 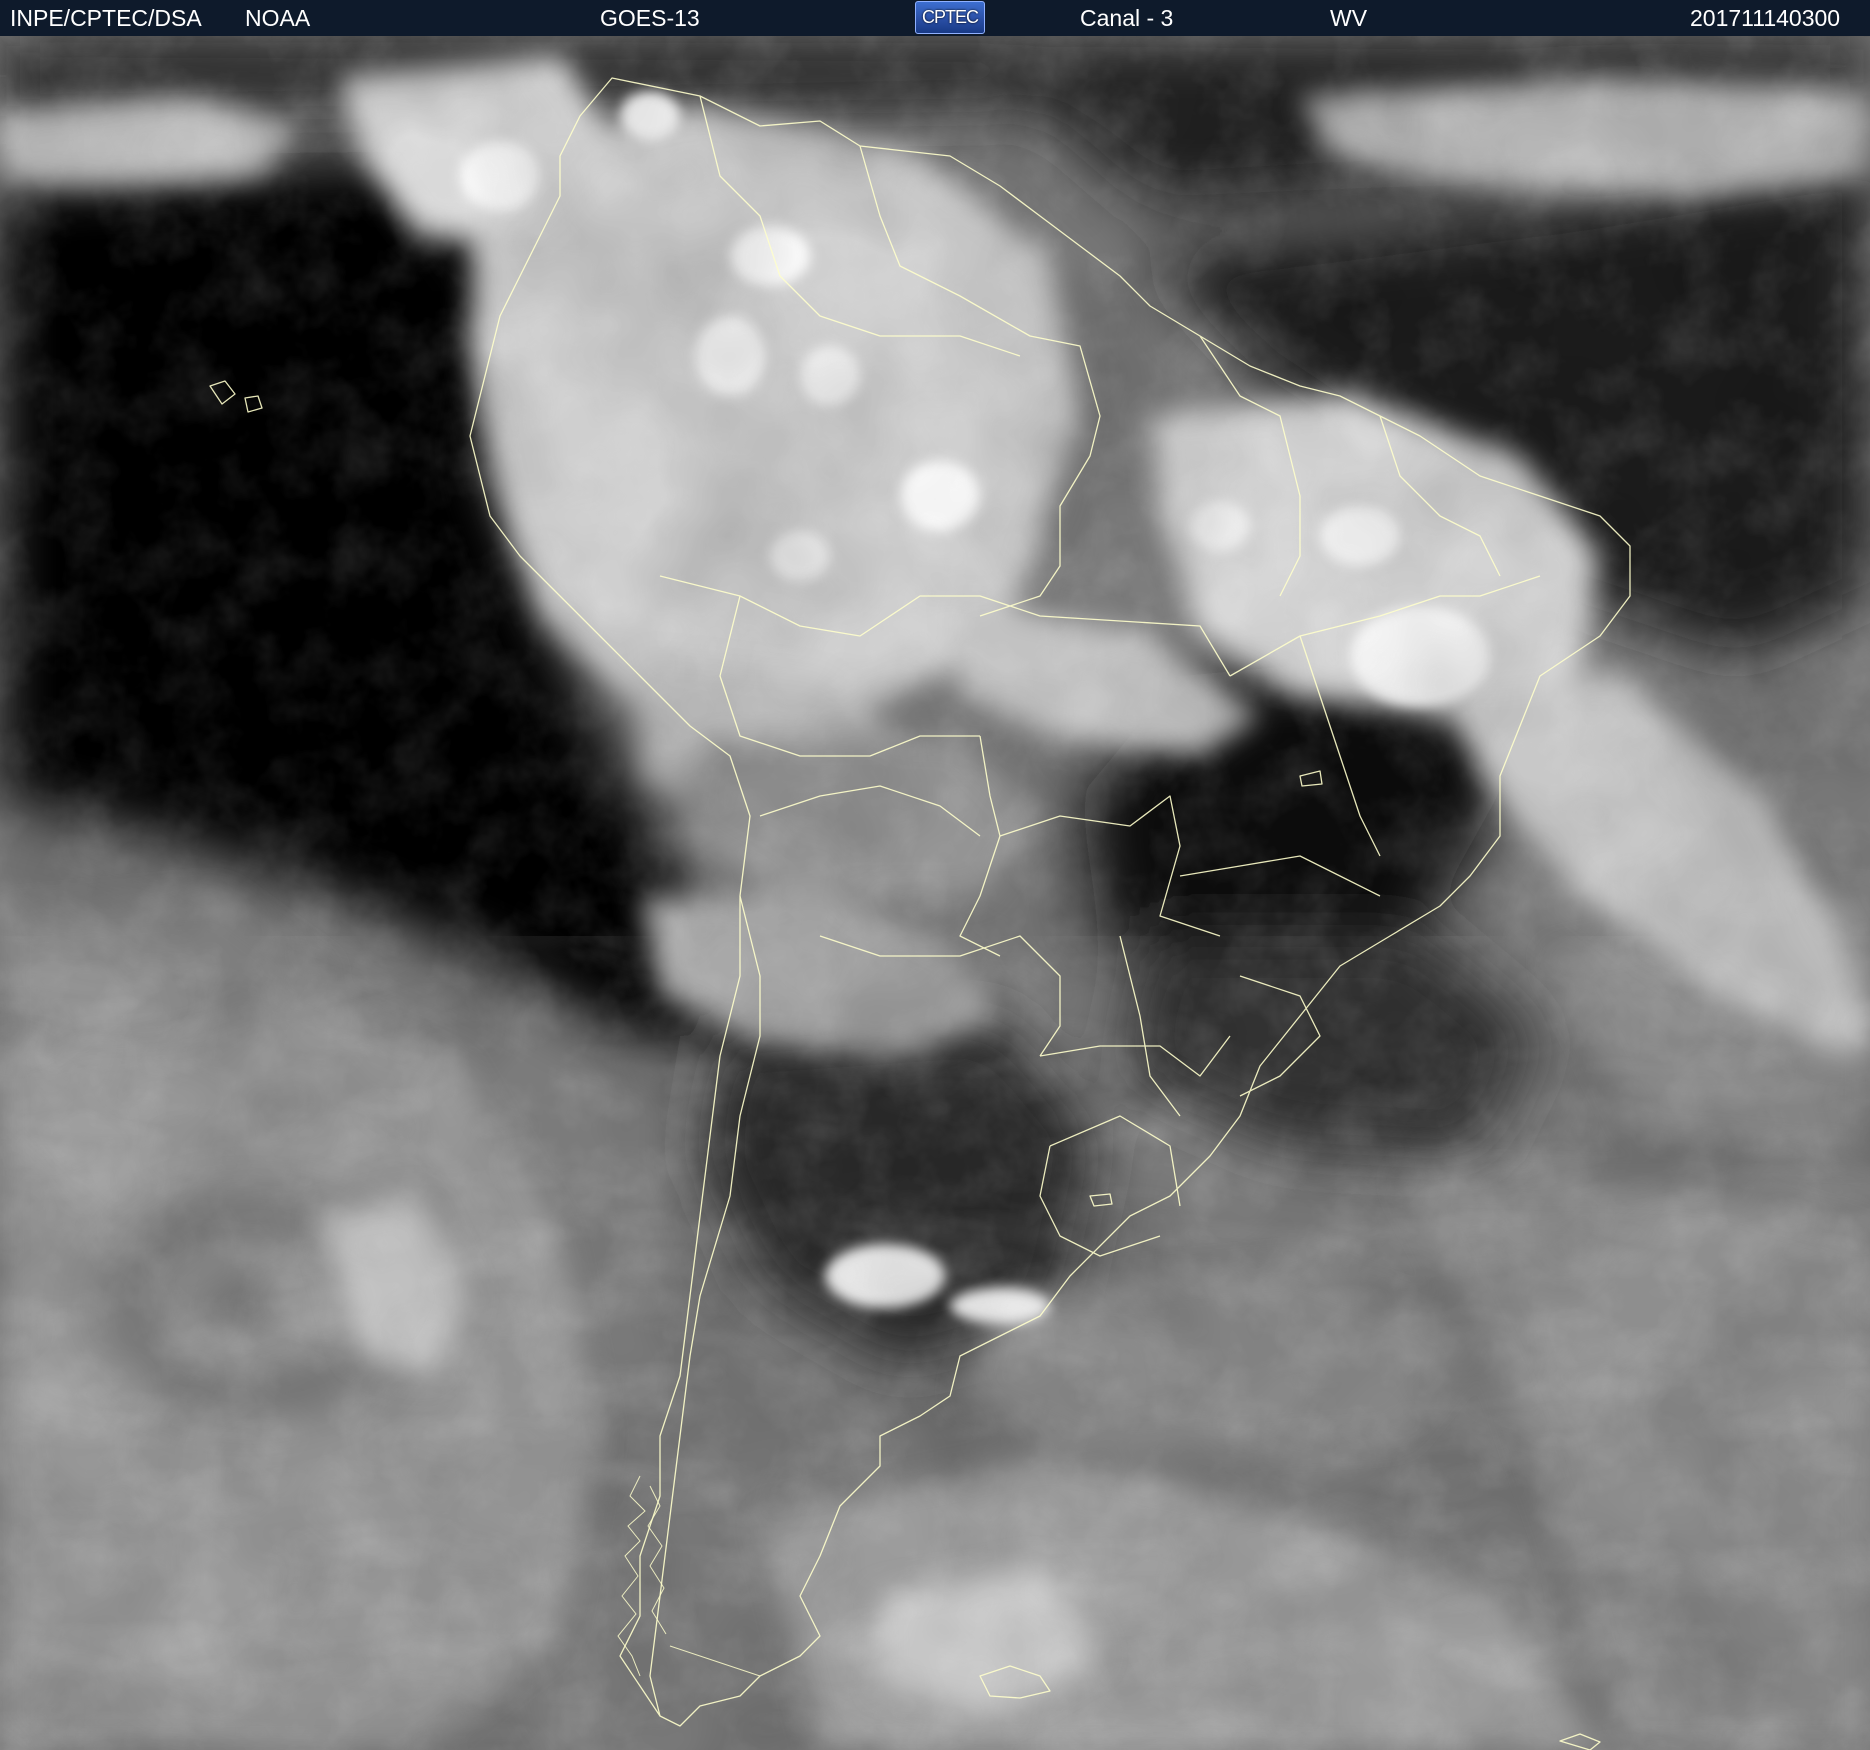 What do you see at coordinates (106, 18) in the screenshot?
I see `agency-label: INPE/CPTEC/DSA` at bounding box center [106, 18].